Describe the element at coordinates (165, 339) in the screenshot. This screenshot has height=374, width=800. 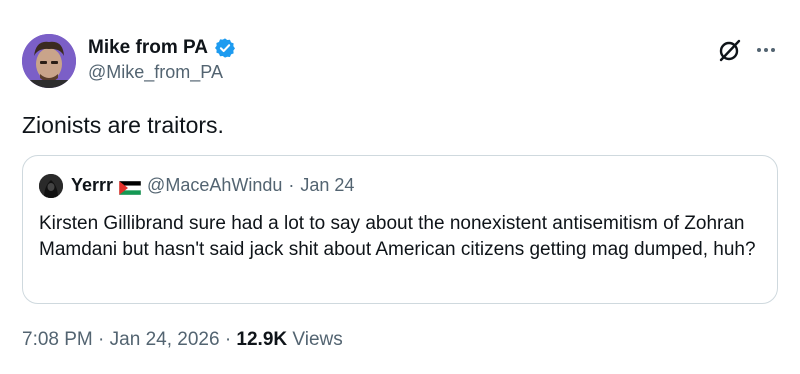
I see `tweet-date: Jan 24, 2026` at that location.